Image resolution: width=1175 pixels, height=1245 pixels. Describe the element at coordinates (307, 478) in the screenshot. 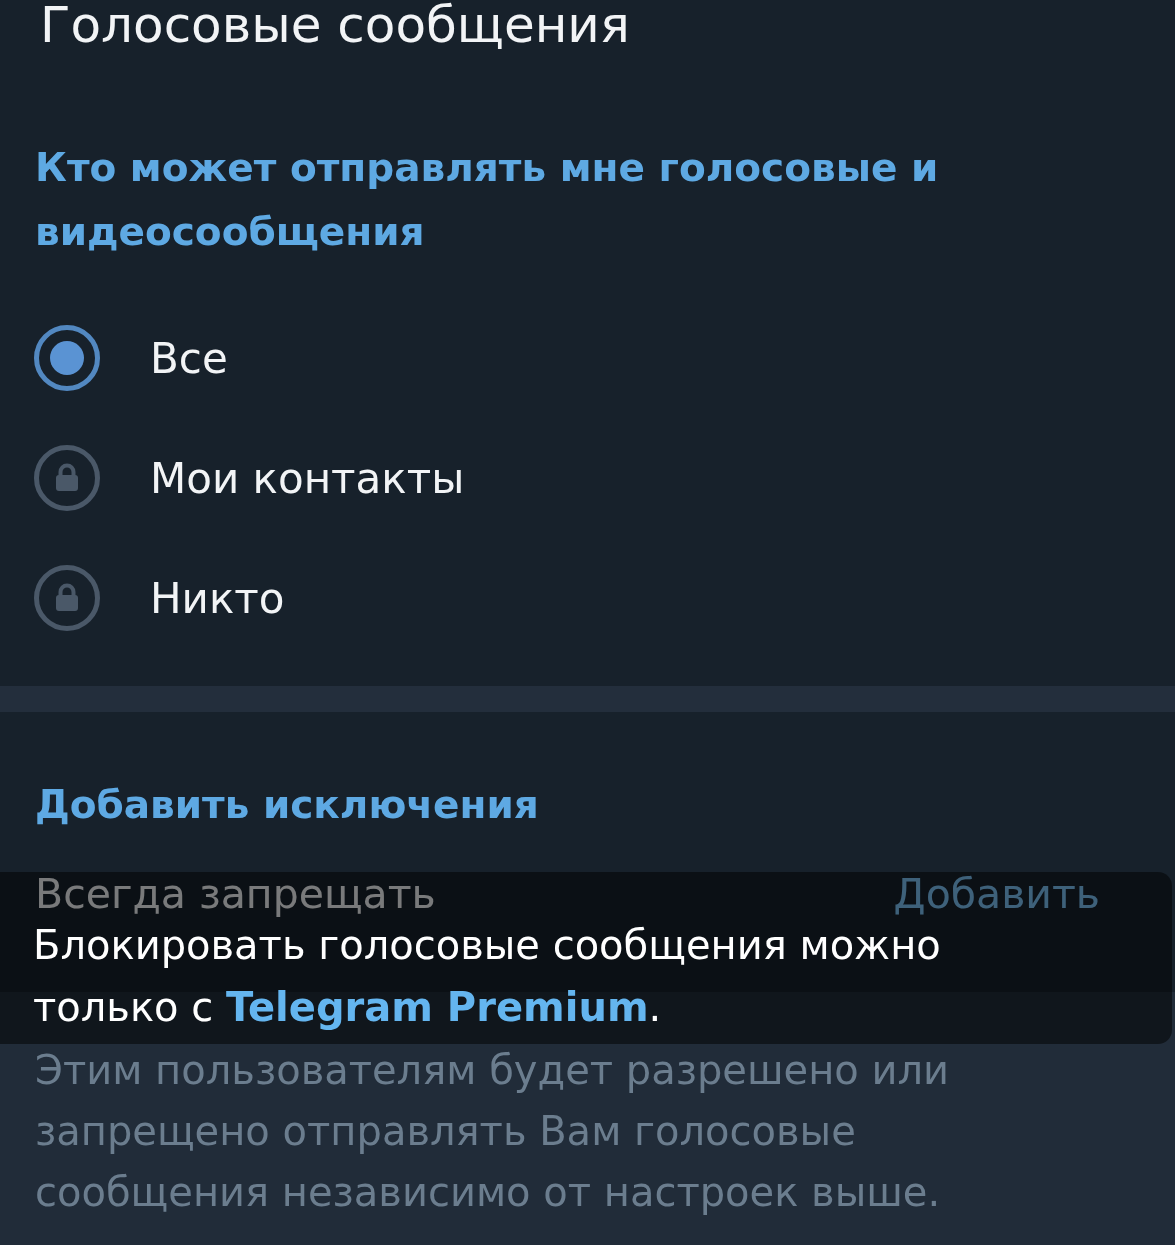

I see `option-label: Мои контакты` at that location.